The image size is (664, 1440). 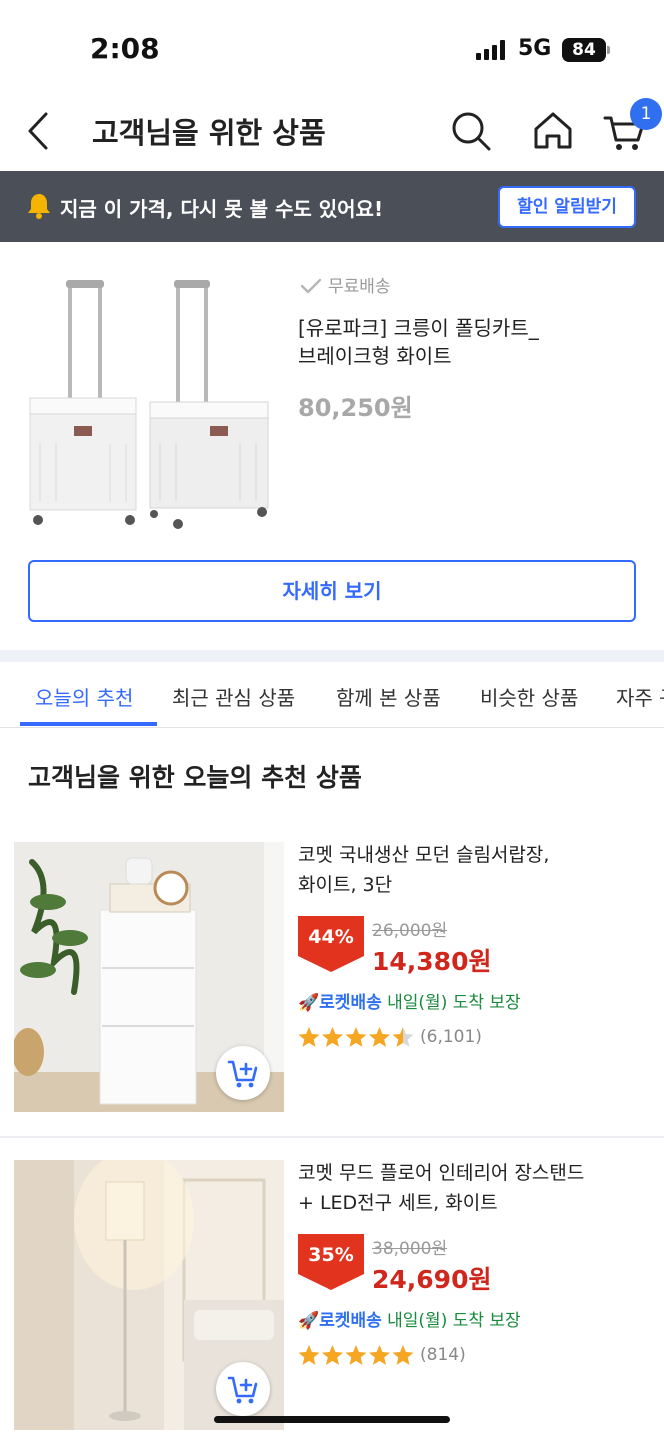 I want to click on sale-price: 14,380원, so click(x=432, y=961).